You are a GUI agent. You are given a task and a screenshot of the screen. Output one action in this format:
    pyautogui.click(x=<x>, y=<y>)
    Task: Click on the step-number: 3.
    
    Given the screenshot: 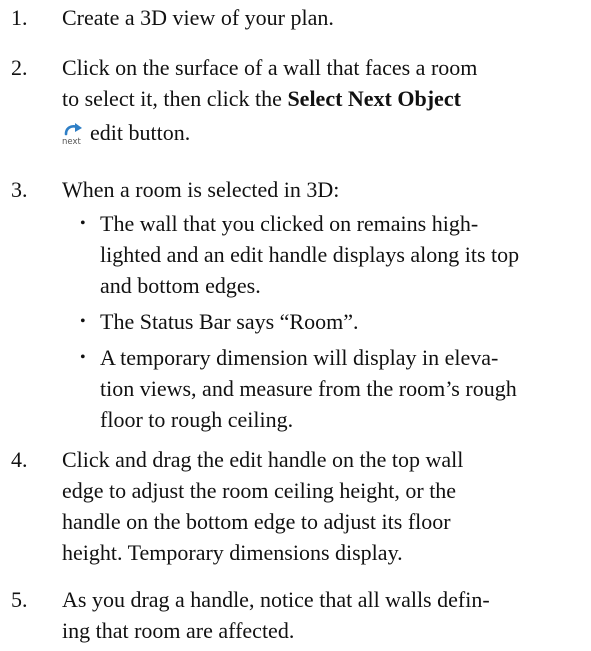 What is the action you would take?
    pyautogui.click(x=19, y=189)
    